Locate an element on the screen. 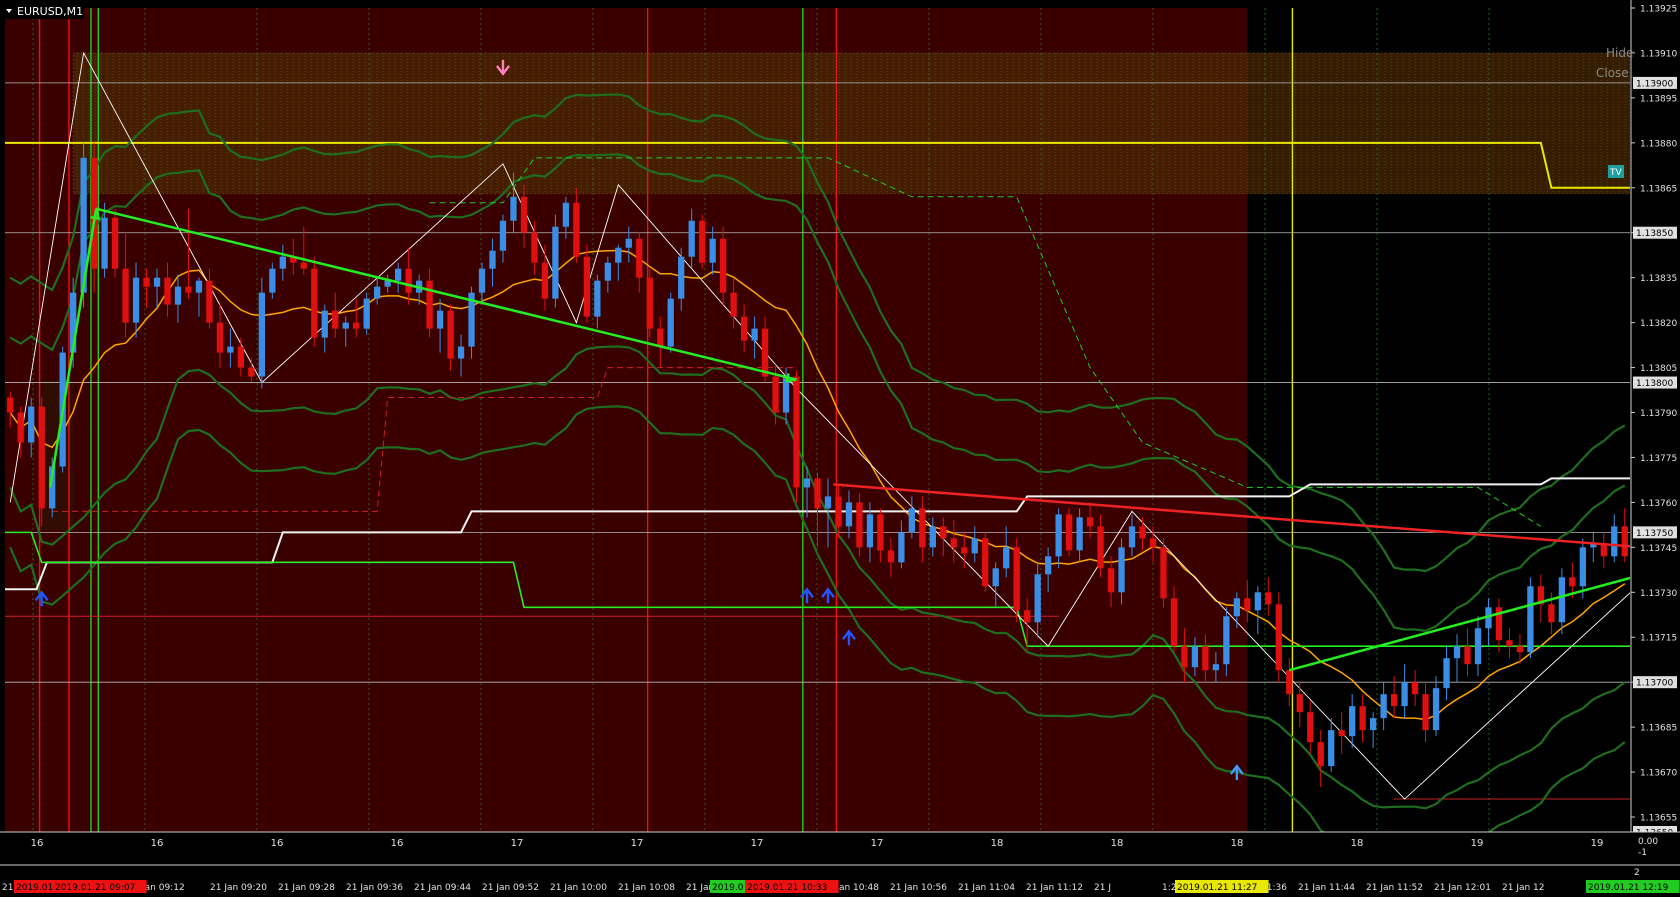 This screenshot has height=897, width=1680. tv-button: TV is located at coordinates (1616, 171).